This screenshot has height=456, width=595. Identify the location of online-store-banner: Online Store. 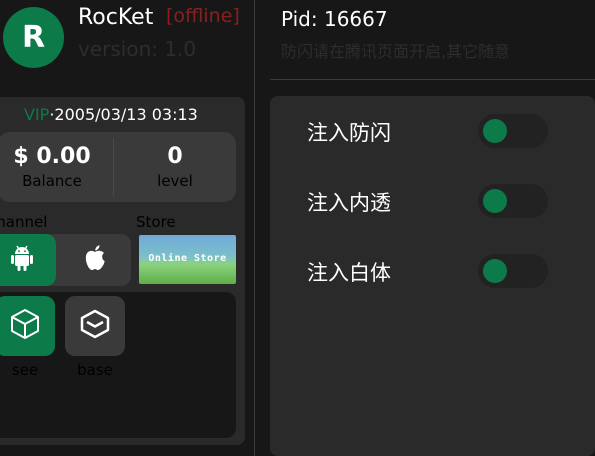
(187, 259).